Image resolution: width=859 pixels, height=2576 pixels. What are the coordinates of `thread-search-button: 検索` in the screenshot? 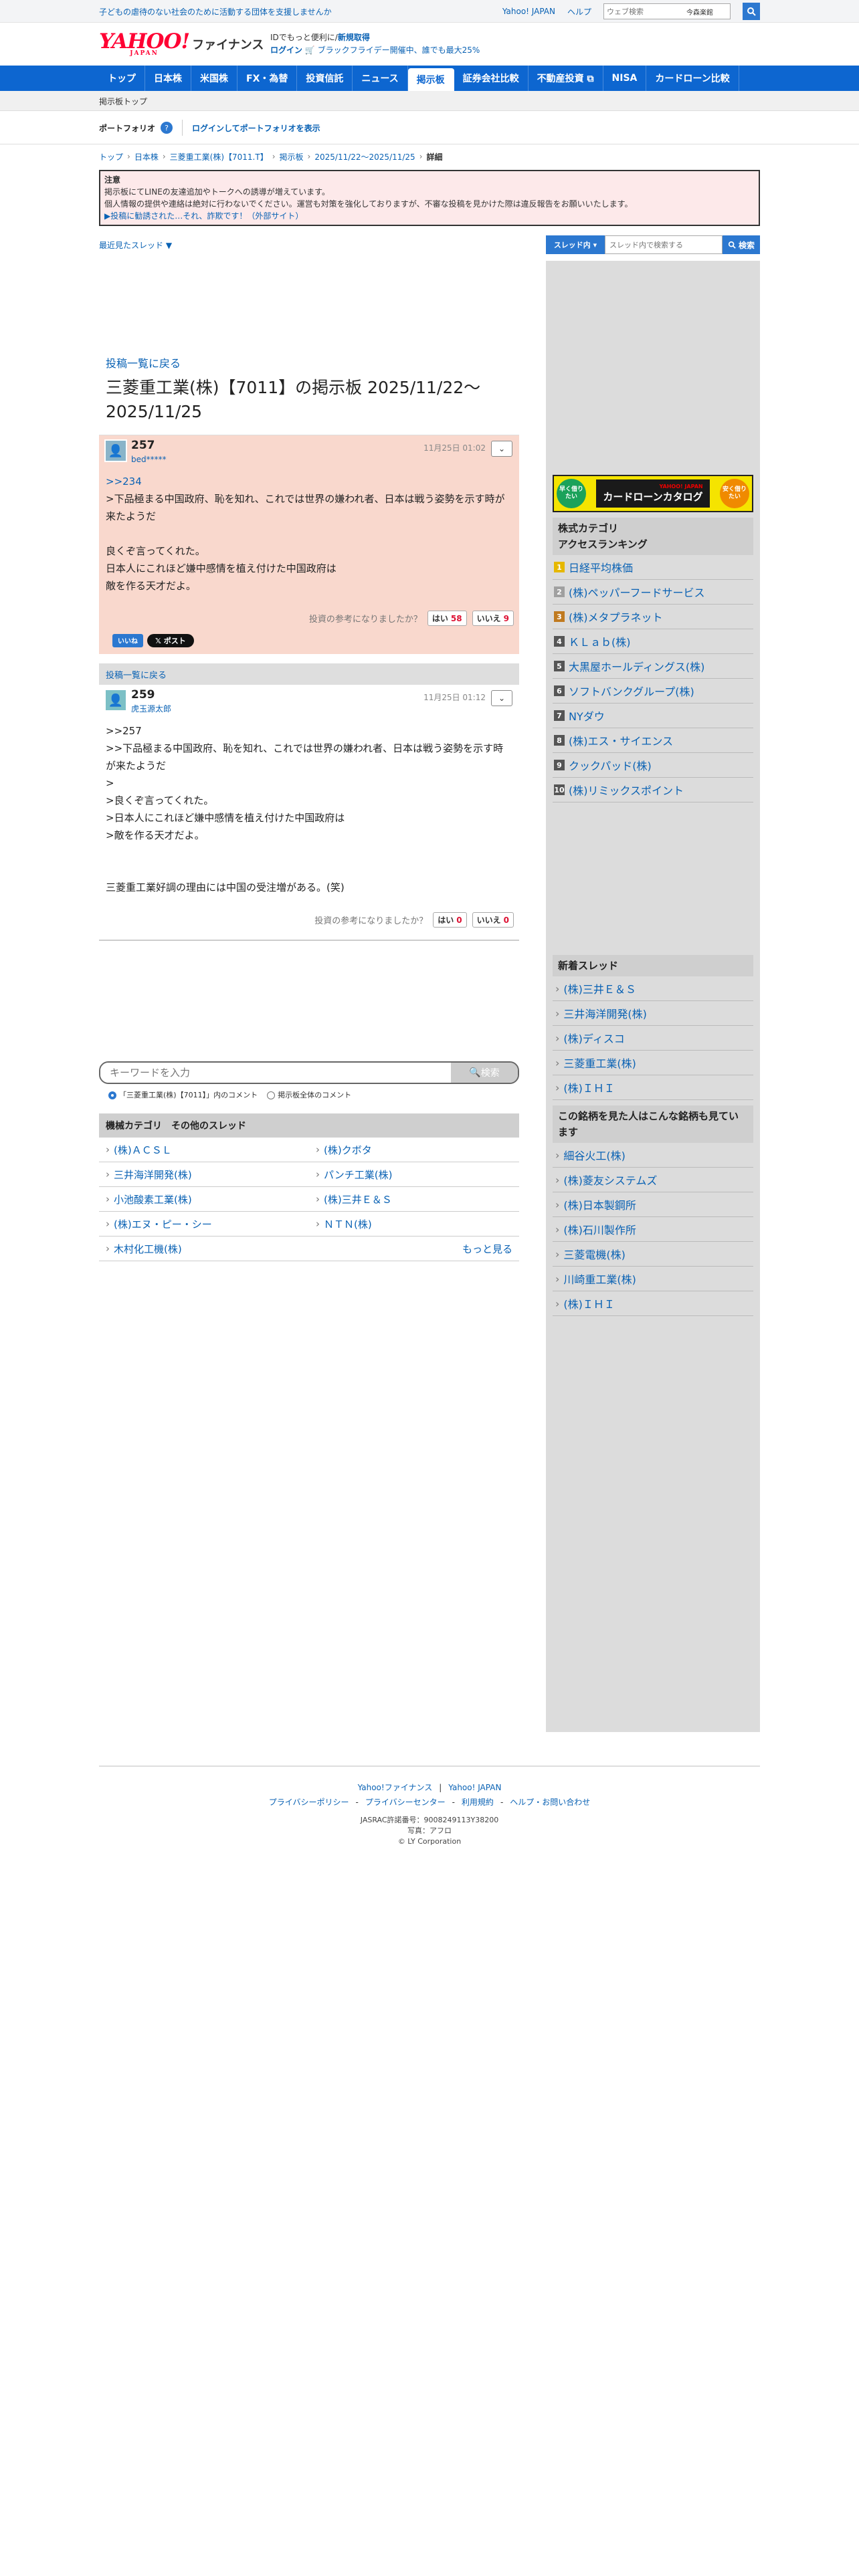 It's located at (742, 245).